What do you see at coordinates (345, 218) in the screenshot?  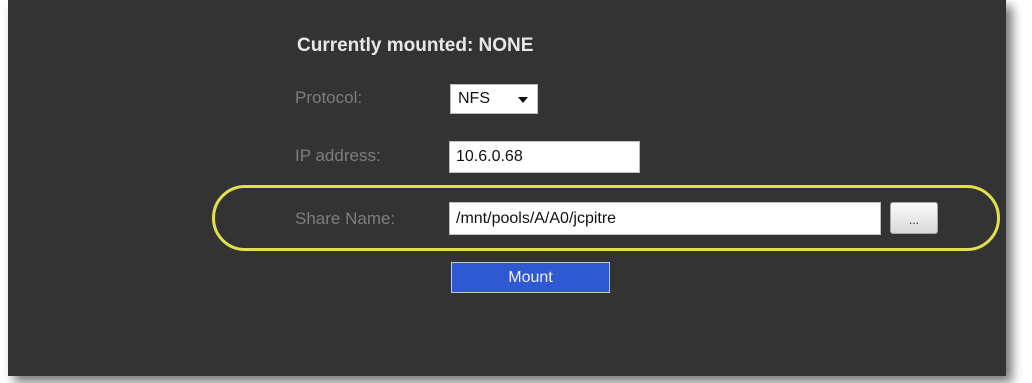 I see `share-name-label: Share Name:` at bounding box center [345, 218].